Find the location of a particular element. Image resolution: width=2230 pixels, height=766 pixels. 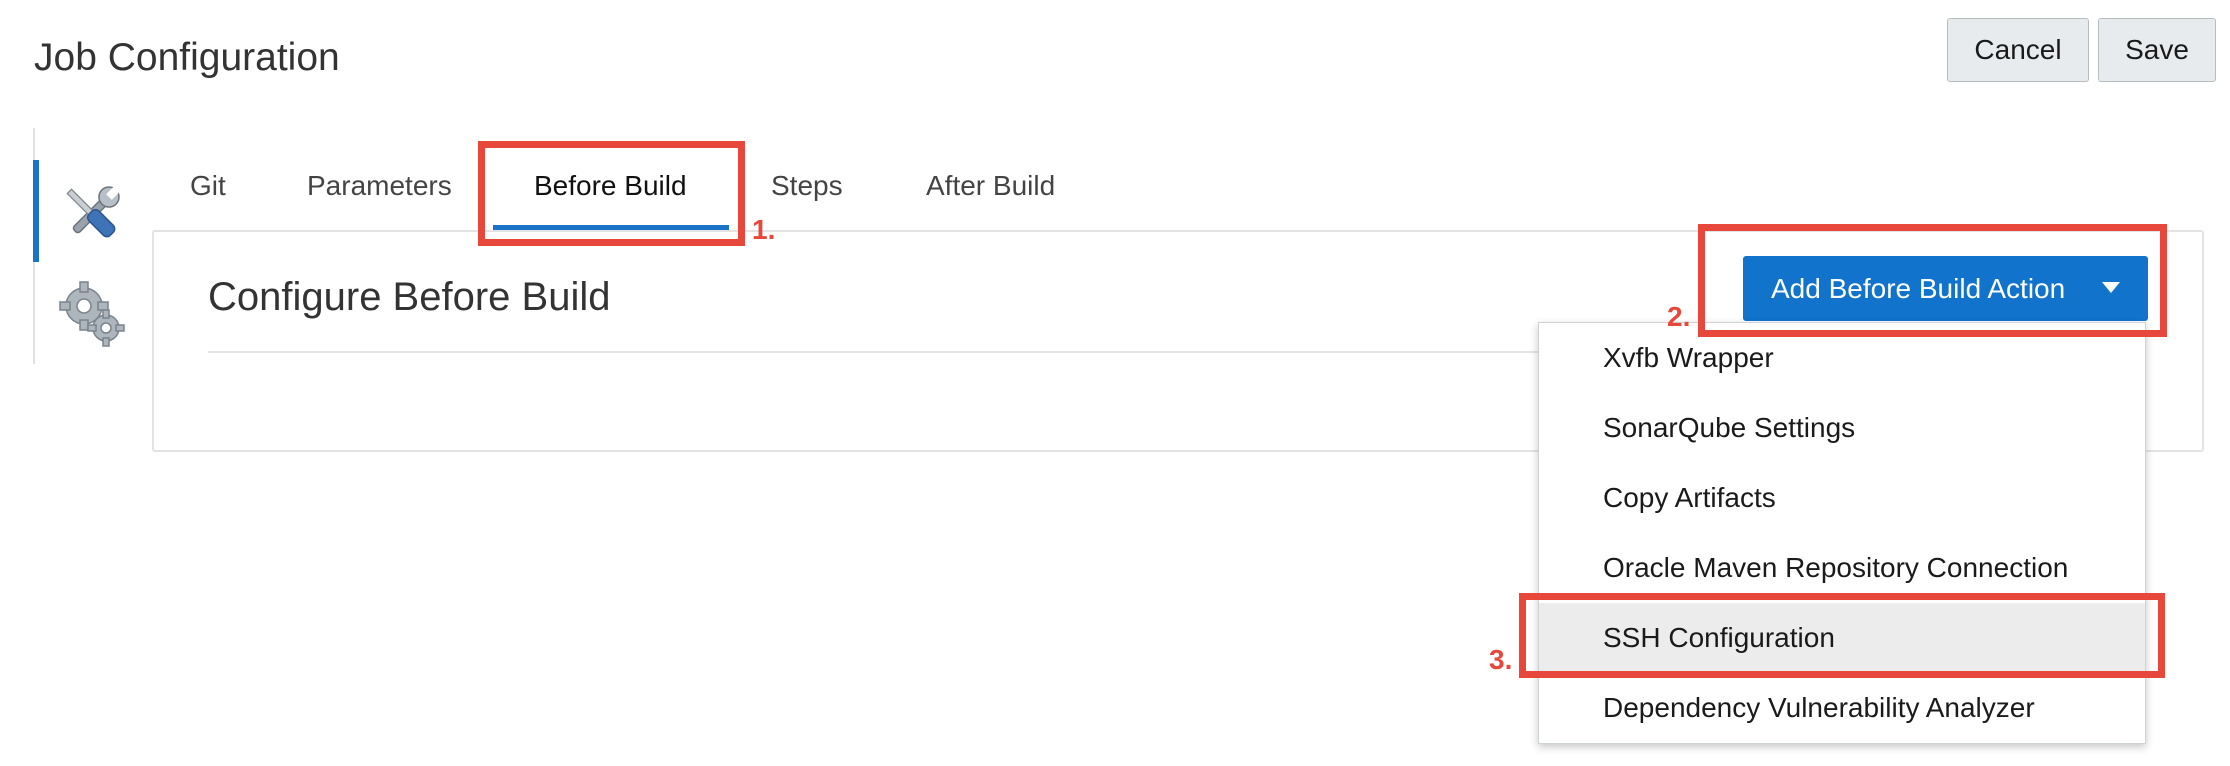

menu-item-oracle-maven-repository-connection: Oracle Maven Repository Connection is located at coordinates (1842, 568).